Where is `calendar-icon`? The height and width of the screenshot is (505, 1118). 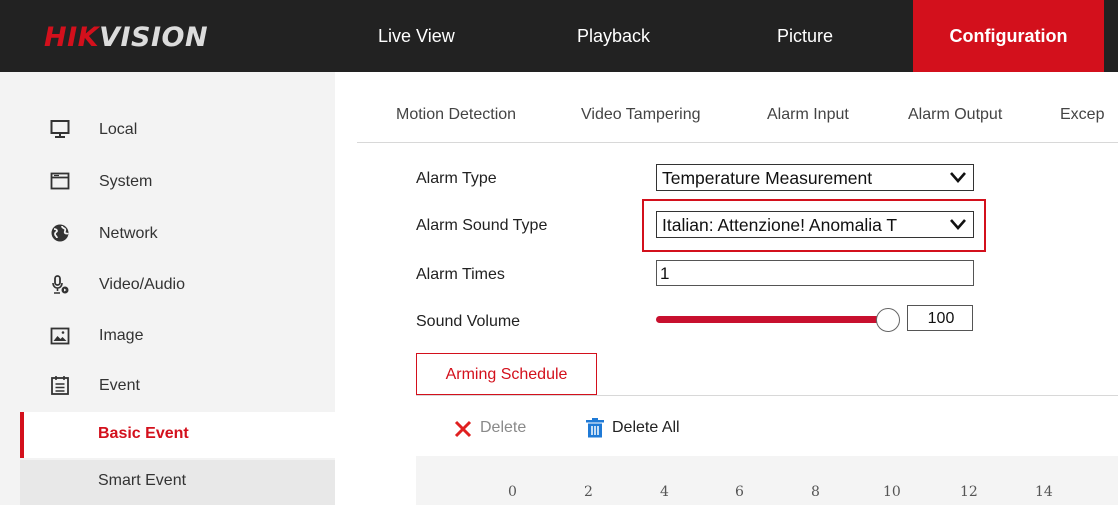 calendar-icon is located at coordinates (60, 385).